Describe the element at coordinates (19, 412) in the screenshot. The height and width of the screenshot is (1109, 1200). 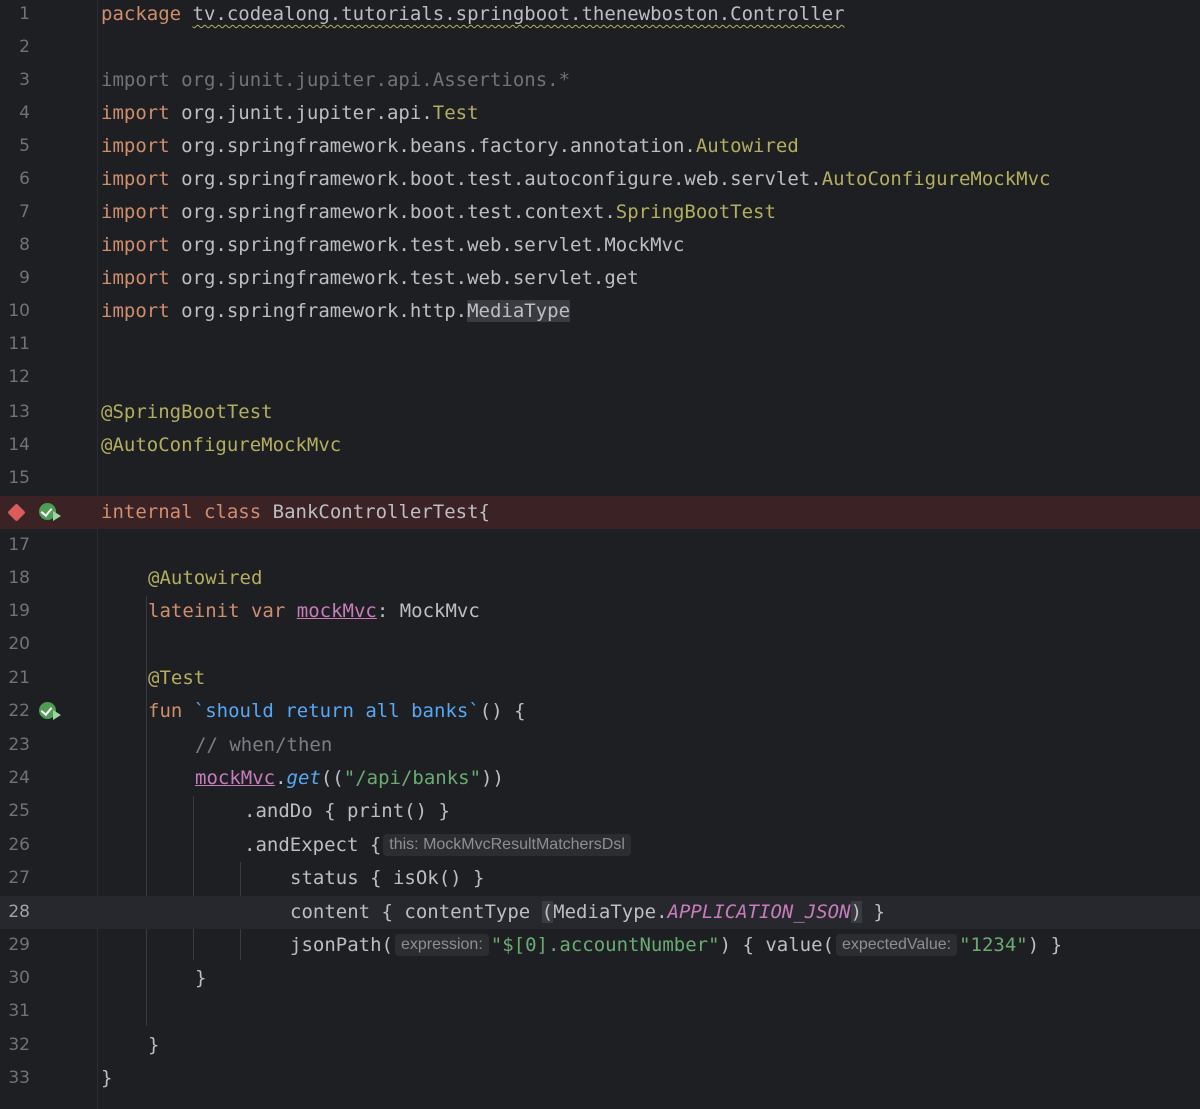
I see `line-number: 13` at that location.